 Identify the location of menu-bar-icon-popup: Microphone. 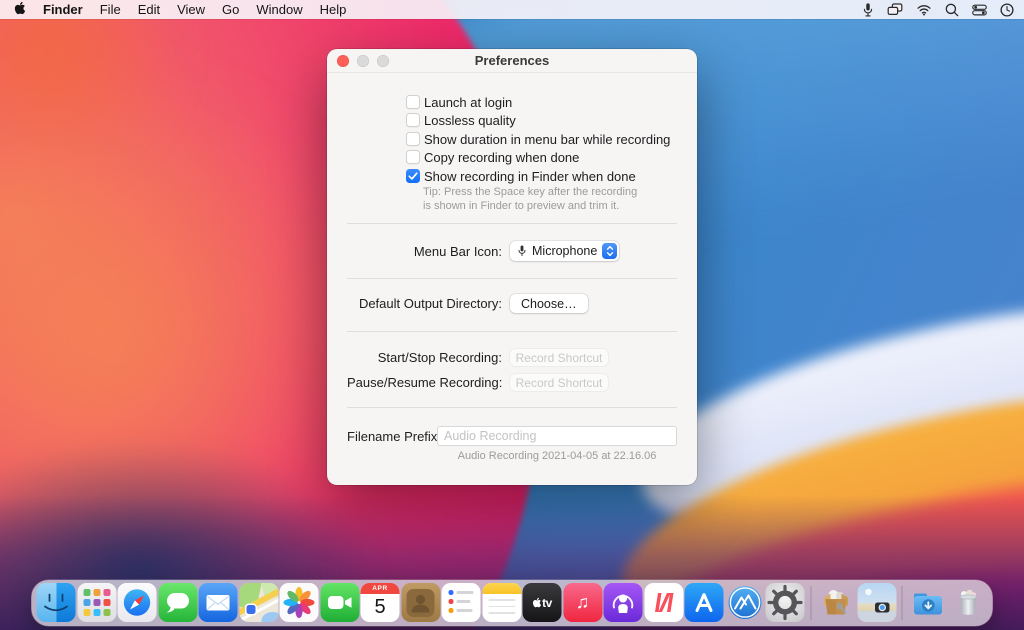
(565, 251).